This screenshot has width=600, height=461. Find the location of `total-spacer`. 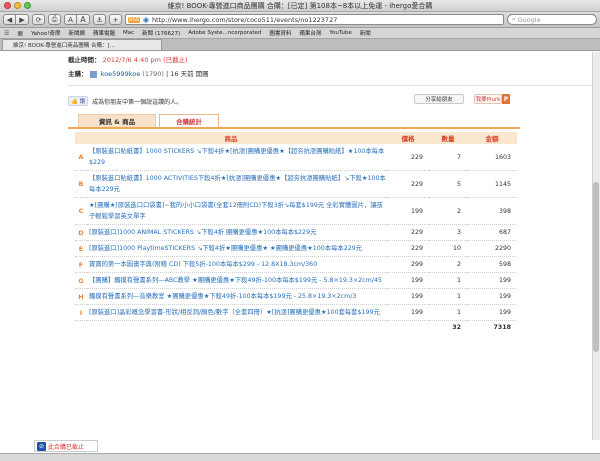

total-spacer is located at coordinates (252, 328).